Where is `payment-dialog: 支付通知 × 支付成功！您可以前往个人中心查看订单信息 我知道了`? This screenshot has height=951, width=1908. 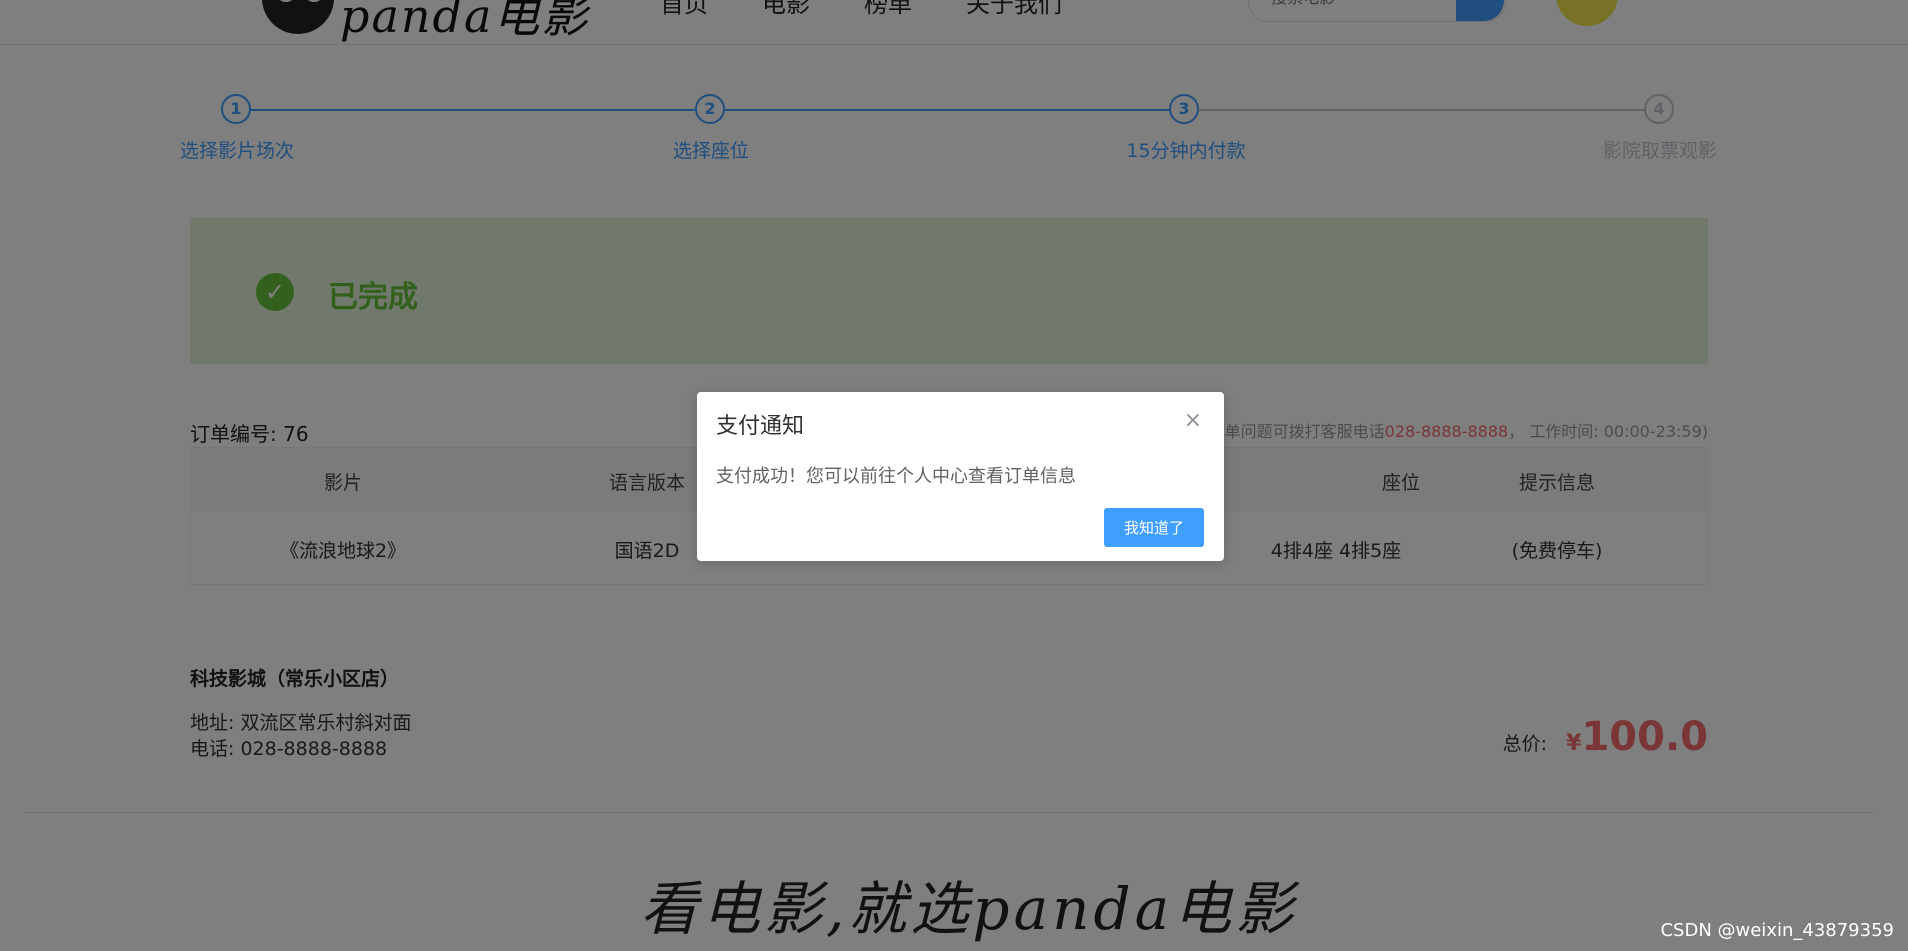 payment-dialog: 支付通知 × 支付成功！您可以前往个人中心查看订单信息 我知道了 is located at coordinates (960, 476).